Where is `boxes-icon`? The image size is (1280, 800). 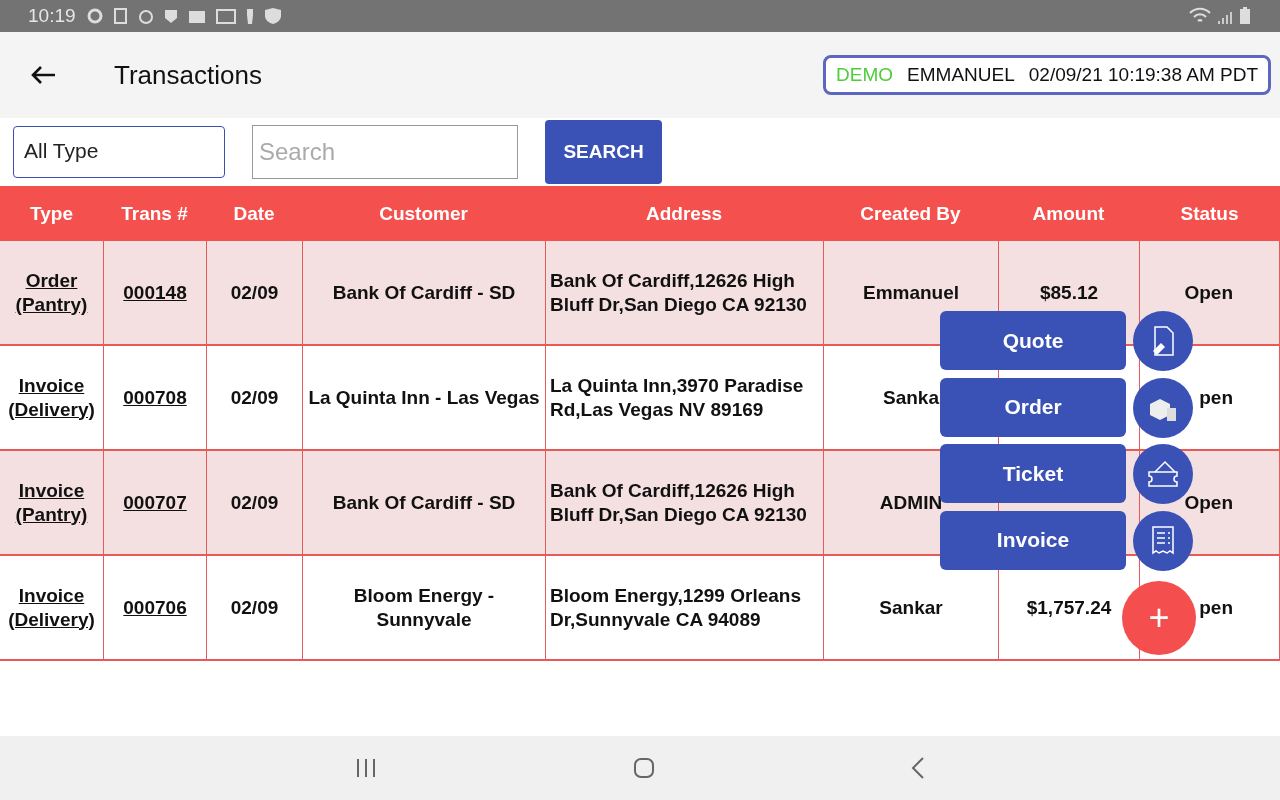 boxes-icon is located at coordinates (1163, 407).